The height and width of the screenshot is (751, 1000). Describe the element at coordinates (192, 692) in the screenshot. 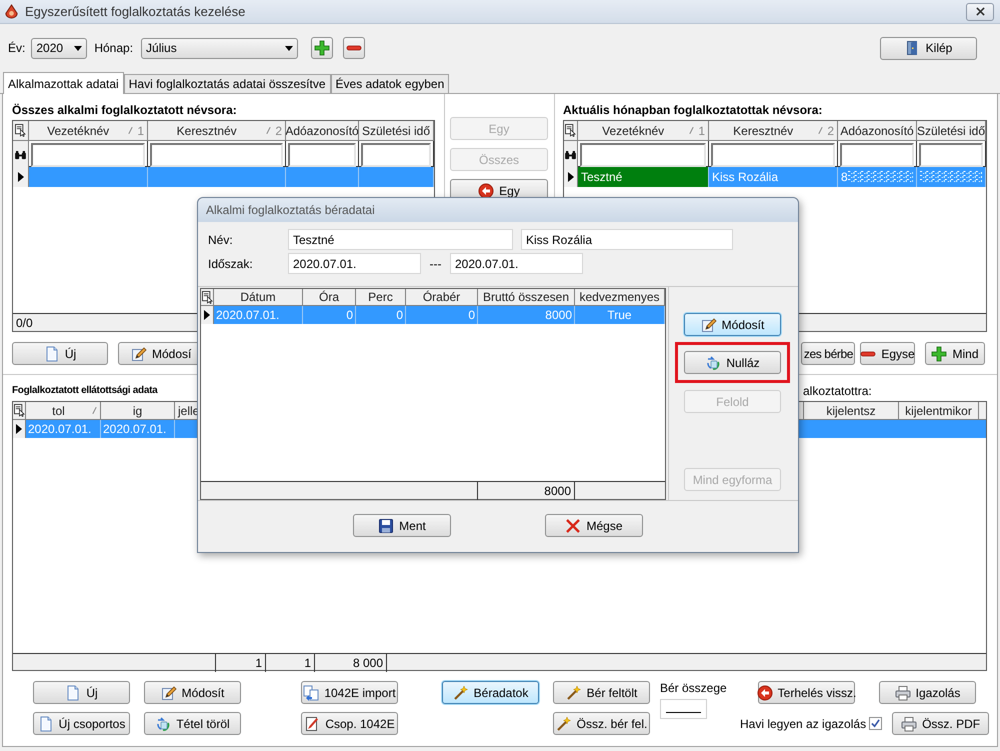

I see `action-button: Módosít` at that location.